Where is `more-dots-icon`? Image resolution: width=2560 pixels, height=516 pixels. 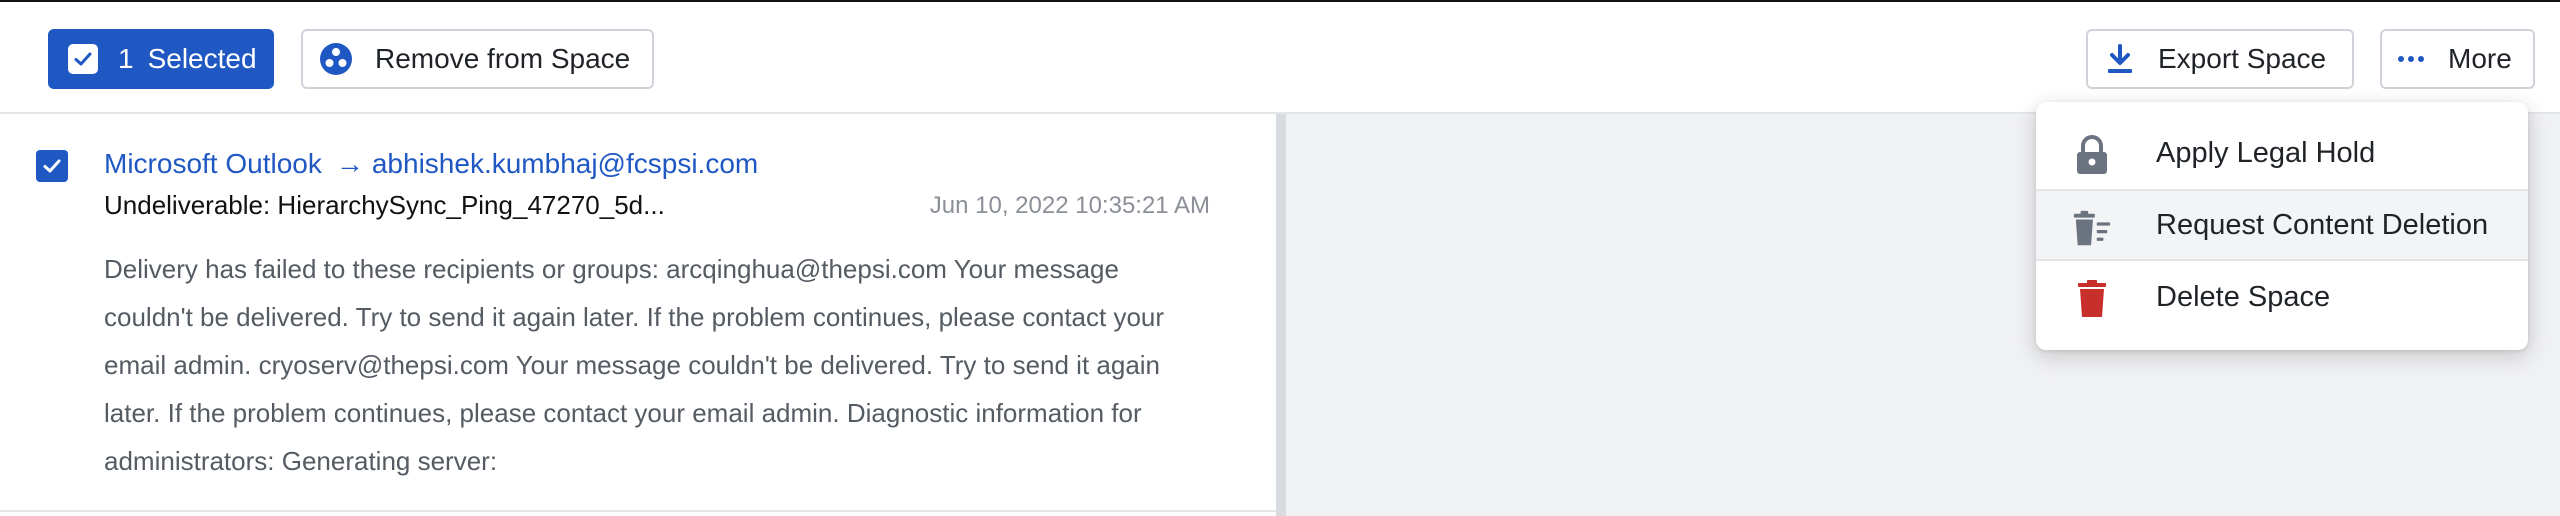
more-dots-icon is located at coordinates (2411, 59).